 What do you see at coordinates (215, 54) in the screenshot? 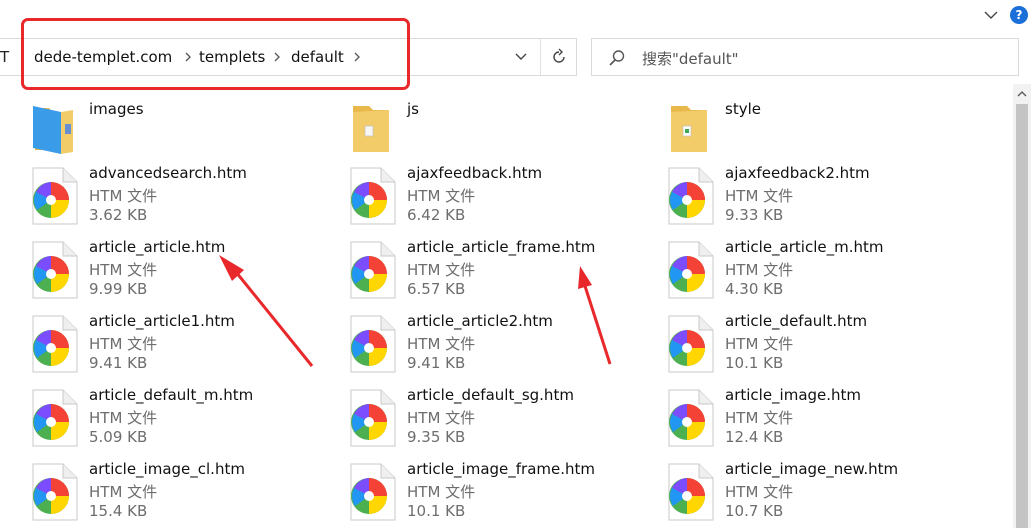
I see `annotation-highlight-box` at bounding box center [215, 54].